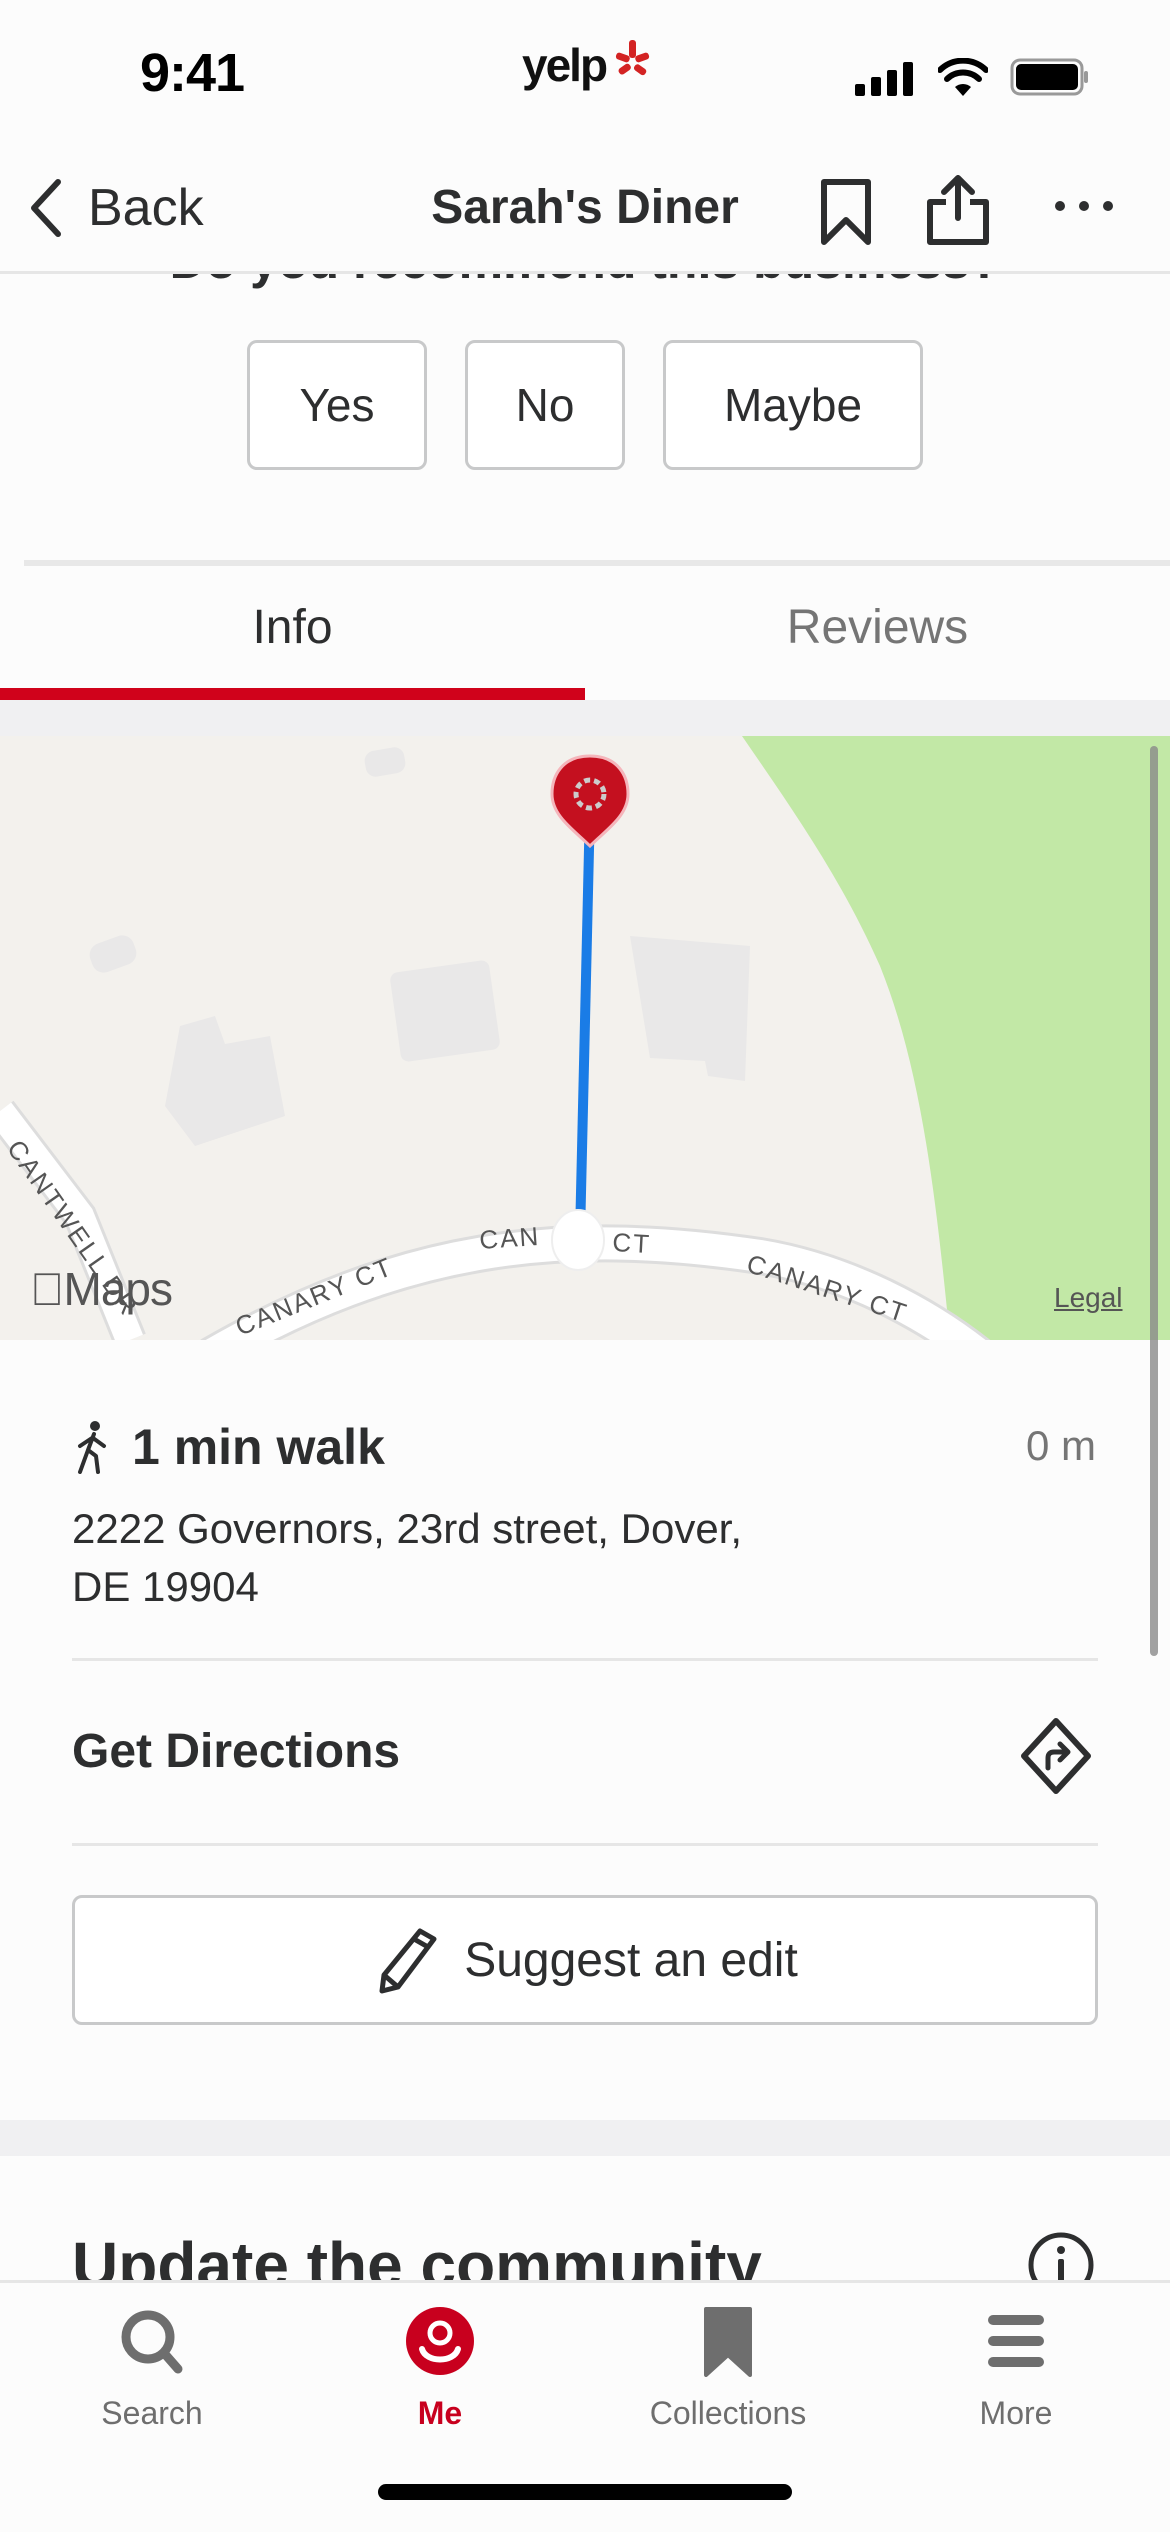 Image resolution: width=1170 pixels, height=2532 pixels. What do you see at coordinates (192, 73) in the screenshot?
I see `status-time: 9:41` at bounding box center [192, 73].